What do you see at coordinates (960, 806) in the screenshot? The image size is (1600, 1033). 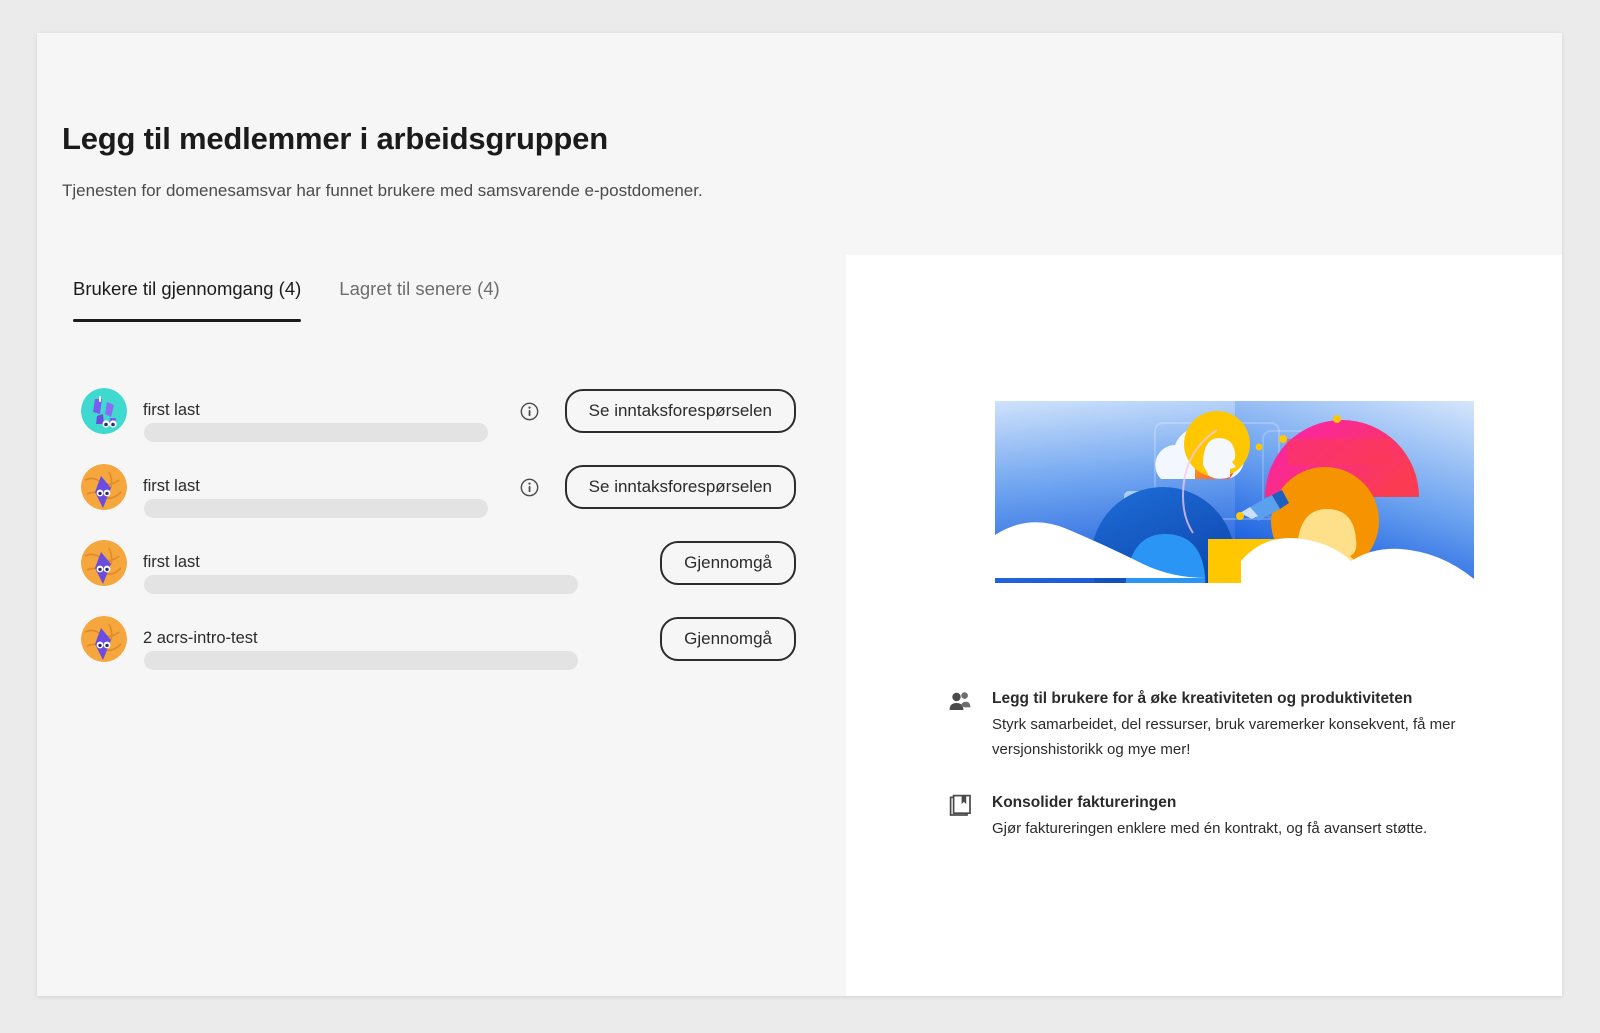 I see `book-icon` at bounding box center [960, 806].